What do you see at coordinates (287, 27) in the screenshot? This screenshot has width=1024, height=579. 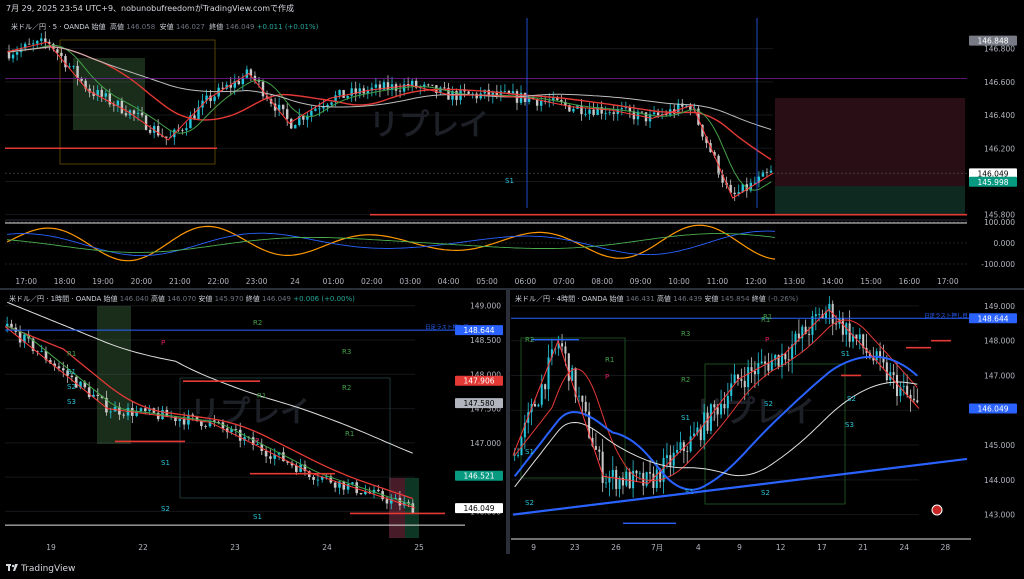 I see `legend-change: +0.011 (+0.01%)` at bounding box center [287, 27].